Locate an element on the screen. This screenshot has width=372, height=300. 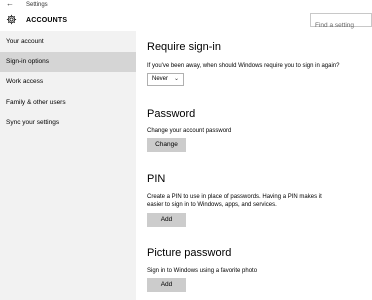
require-signin-selected: Never is located at coordinates (160, 79).